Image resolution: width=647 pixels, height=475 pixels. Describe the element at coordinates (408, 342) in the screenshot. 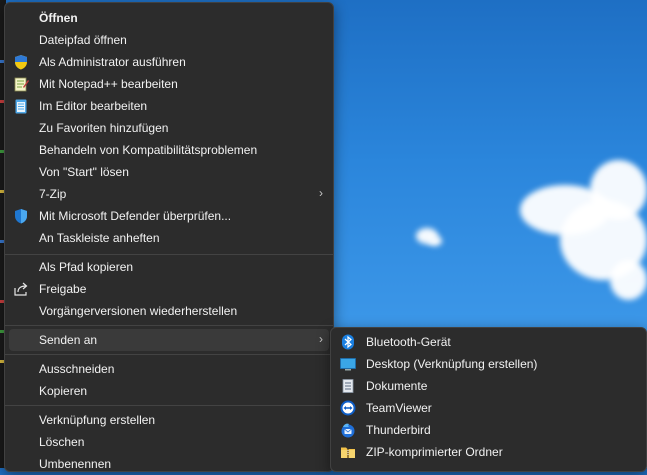

I see `submenu-item-label: Bluetooth-Gerät` at that location.